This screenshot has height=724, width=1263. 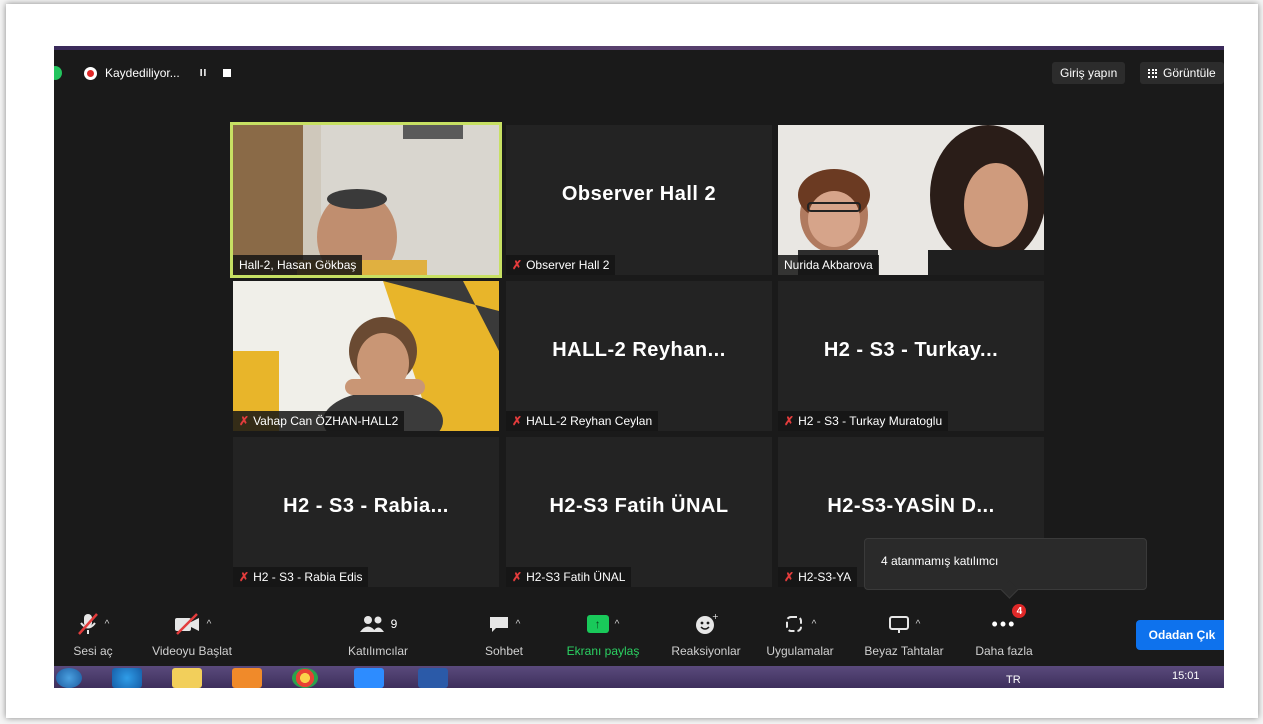 What do you see at coordinates (58, 73) in the screenshot?
I see `security-shield-icon` at bounding box center [58, 73].